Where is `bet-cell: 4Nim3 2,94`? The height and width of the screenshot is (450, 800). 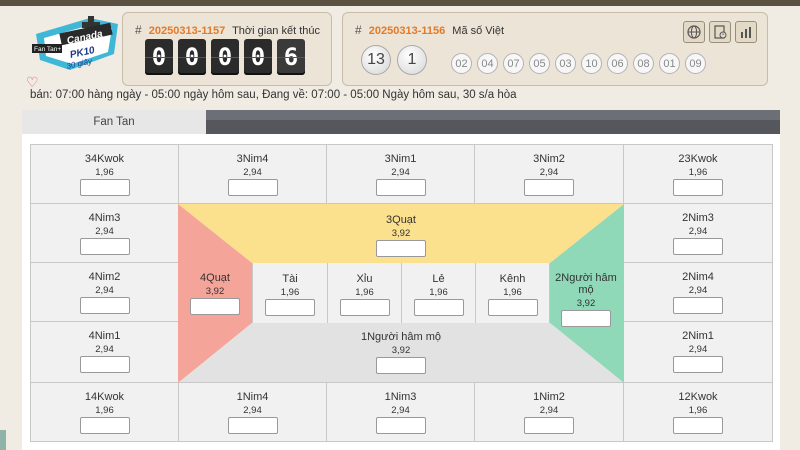
bet-cell: 4Nim3 2,94 is located at coordinates (104, 233).